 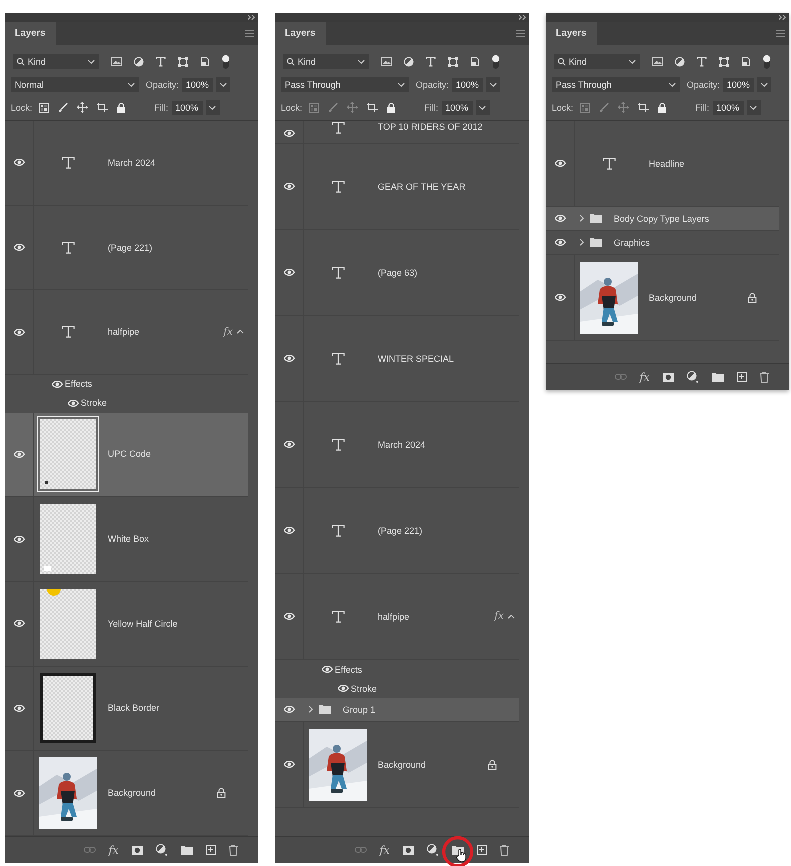 What do you see at coordinates (82, 107) in the screenshot?
I see `move-icon` at bounding box center [82, 107].